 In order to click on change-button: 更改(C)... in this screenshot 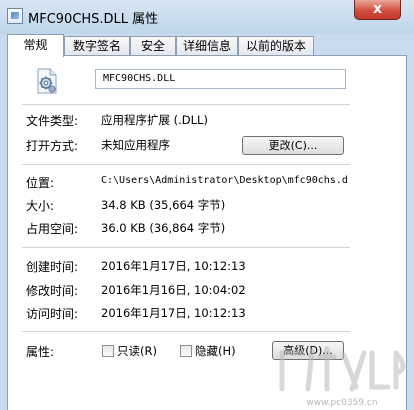, I will do `click(293, 145)`.